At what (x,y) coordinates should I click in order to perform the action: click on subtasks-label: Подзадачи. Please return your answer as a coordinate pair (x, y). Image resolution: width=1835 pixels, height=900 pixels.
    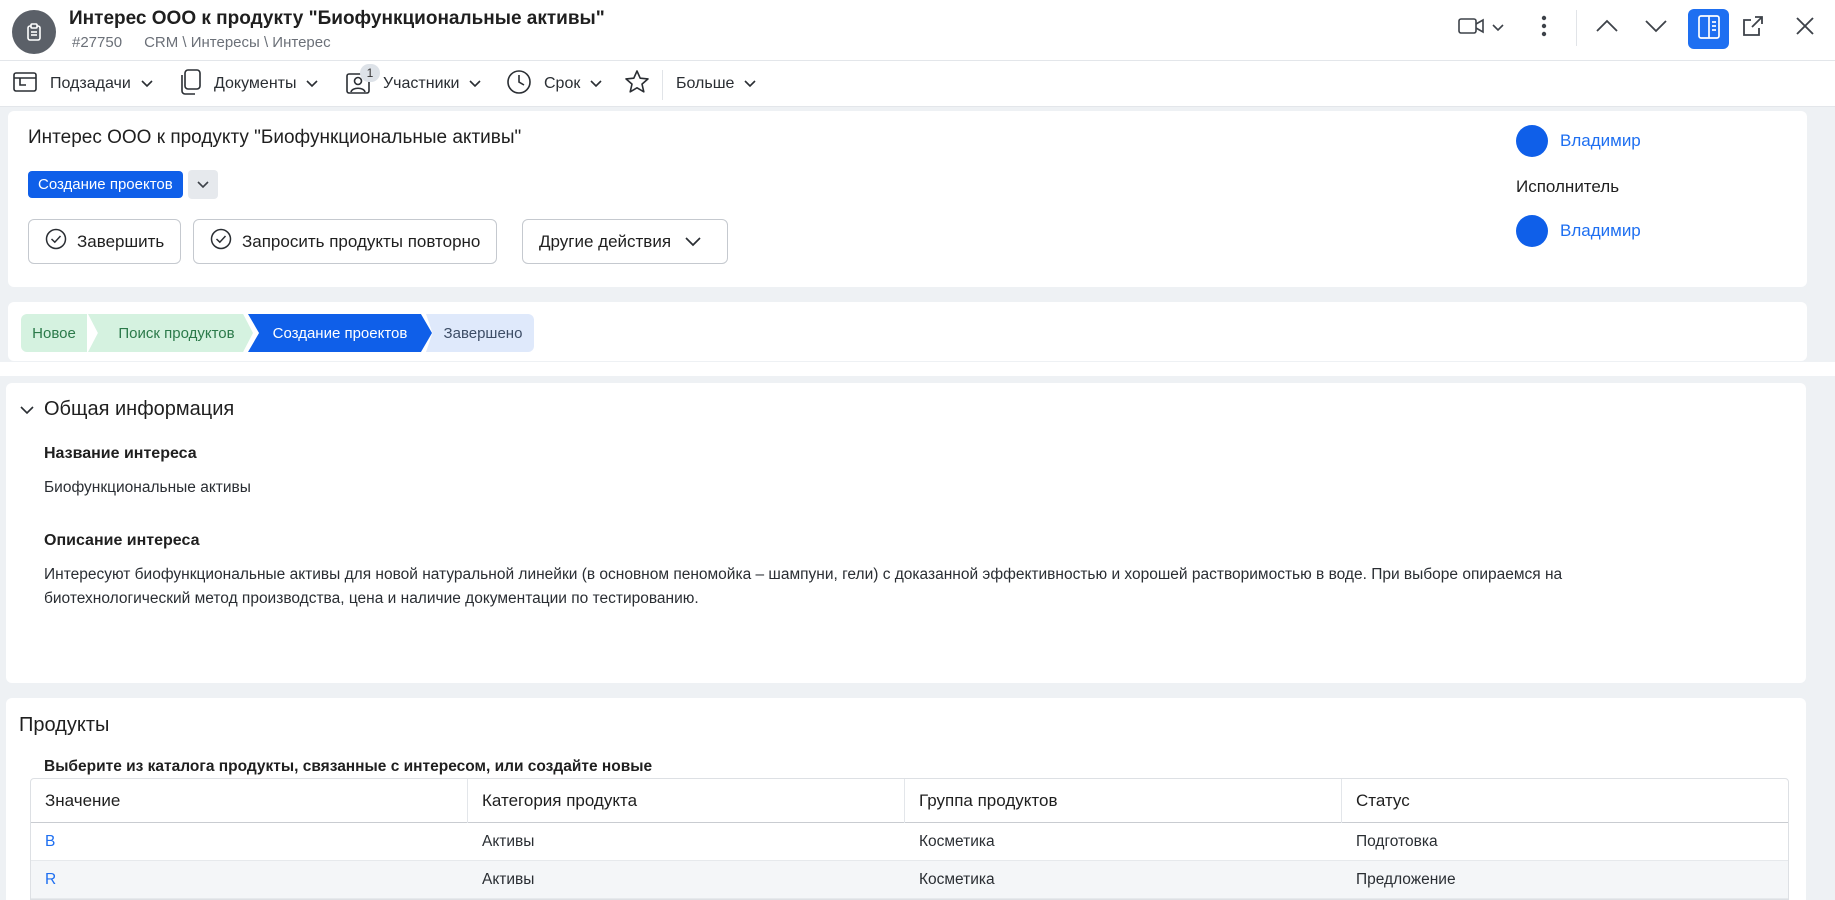
    Looking at the image, I should click on (90, 84).